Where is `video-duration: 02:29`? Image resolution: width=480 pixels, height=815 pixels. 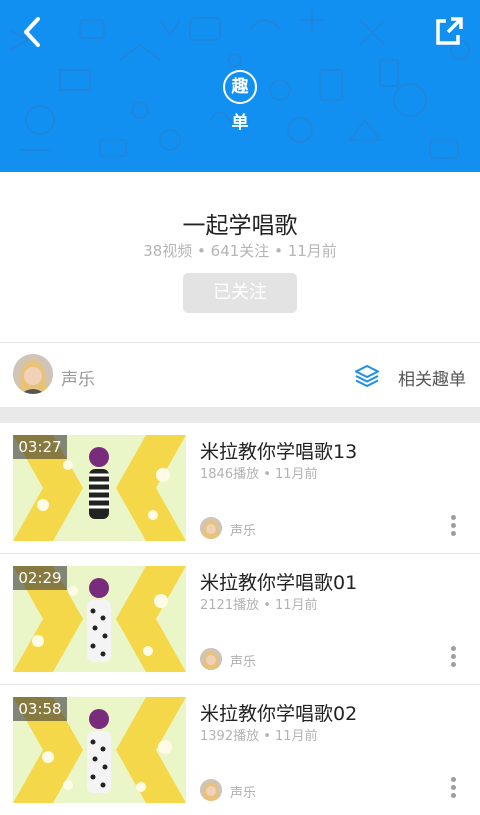
video-duration: 02:29 is located at coordinates (40, 578).